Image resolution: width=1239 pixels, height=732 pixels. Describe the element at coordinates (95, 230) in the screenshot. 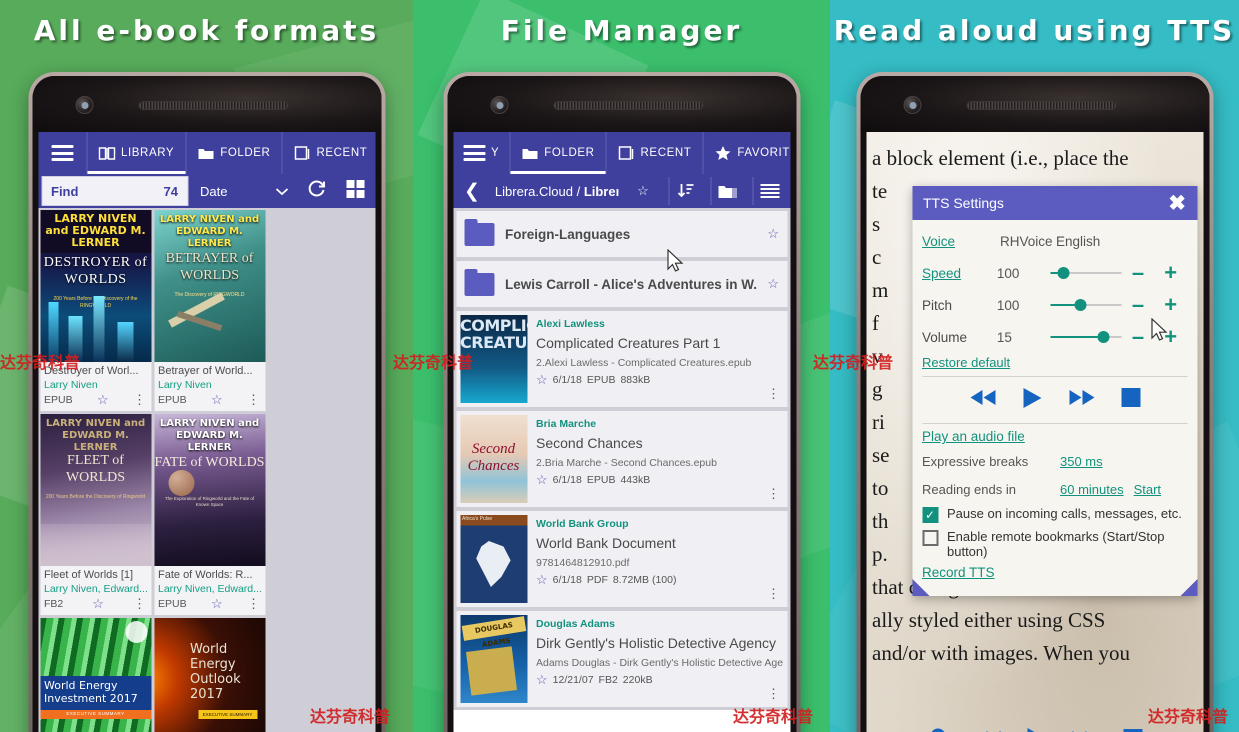

I see `cover-byline: LARRY NIVEN and EDWARD M. LERNER` at that location.